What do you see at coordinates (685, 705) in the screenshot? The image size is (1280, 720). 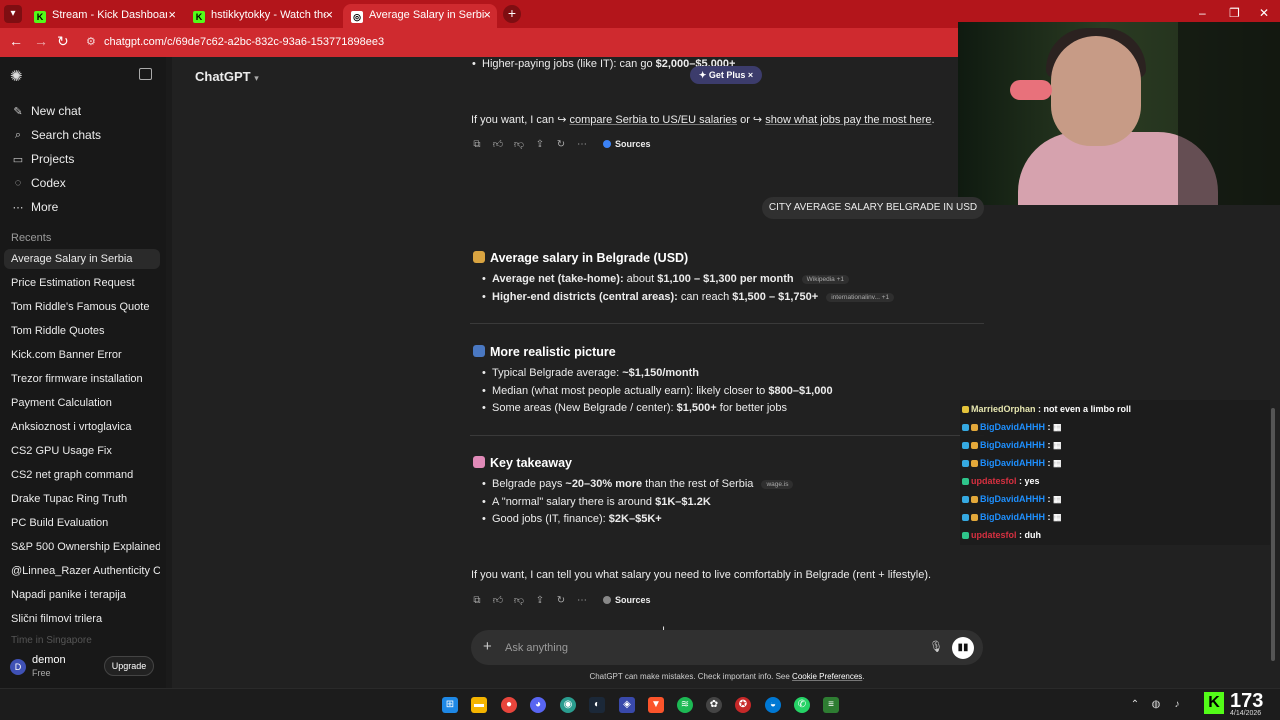 I see `spotify-icon: ≋` at bounding box center [685, 705].